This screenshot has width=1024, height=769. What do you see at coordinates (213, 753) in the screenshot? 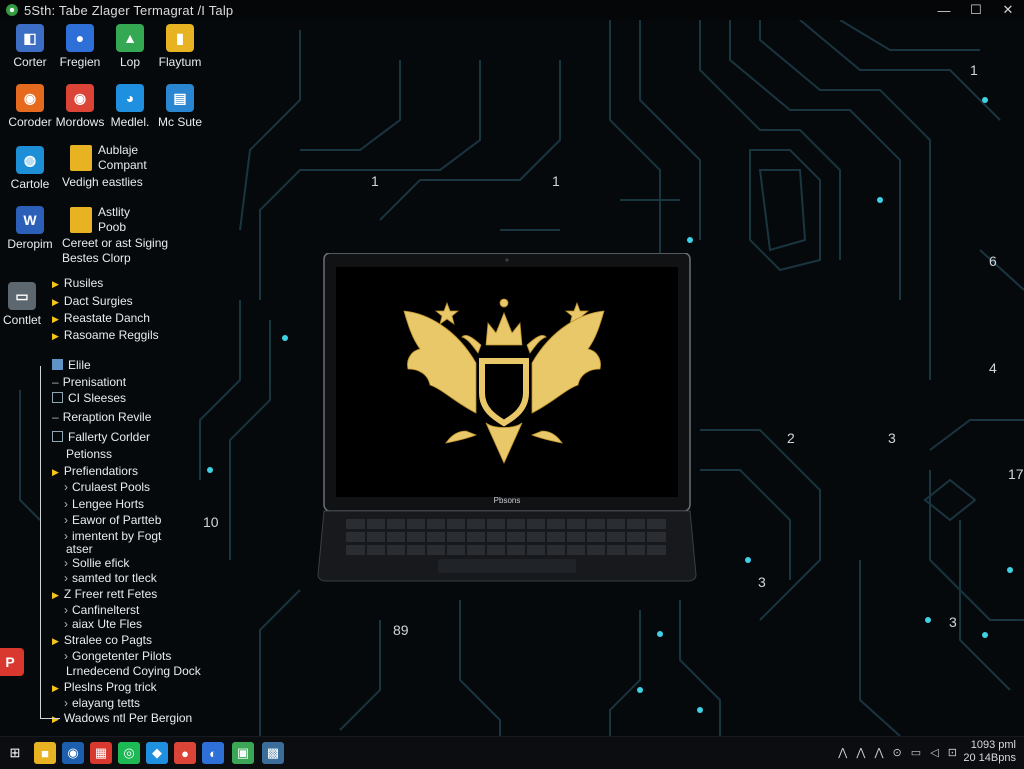
I see `people-icon: ◐` at bounding box center [213, 753].